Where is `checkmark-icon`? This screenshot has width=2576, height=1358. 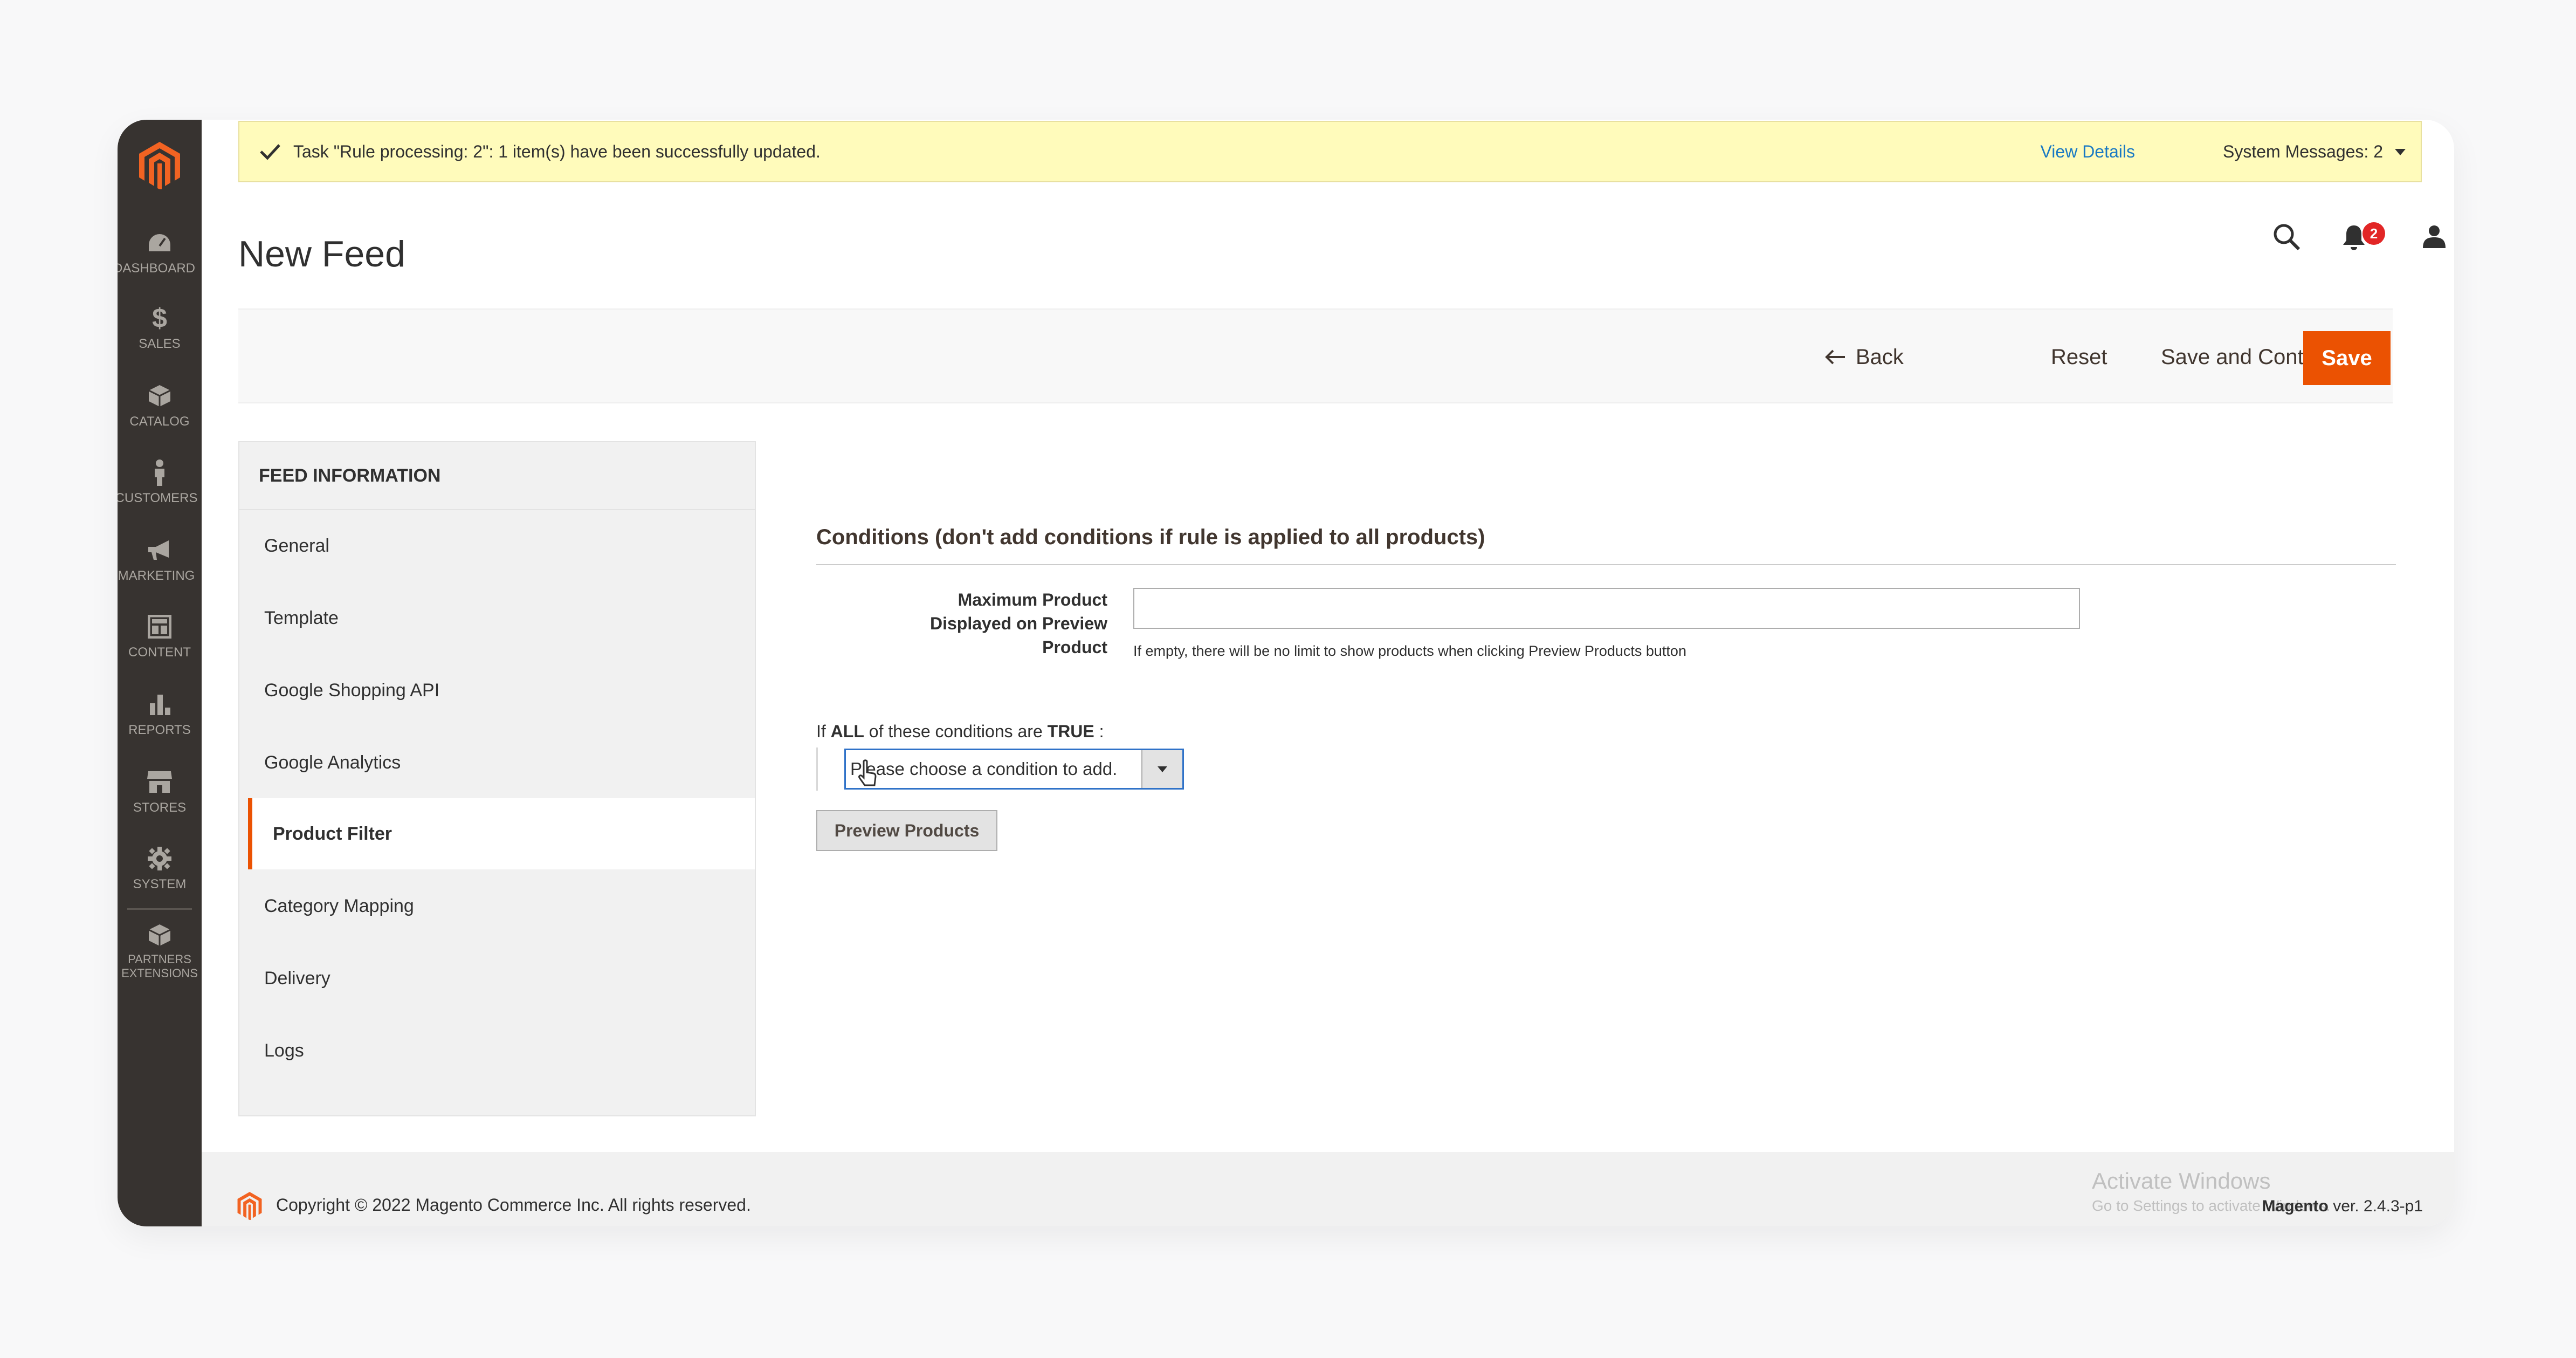
checkmark-icon is located at coordinates (271, 151).